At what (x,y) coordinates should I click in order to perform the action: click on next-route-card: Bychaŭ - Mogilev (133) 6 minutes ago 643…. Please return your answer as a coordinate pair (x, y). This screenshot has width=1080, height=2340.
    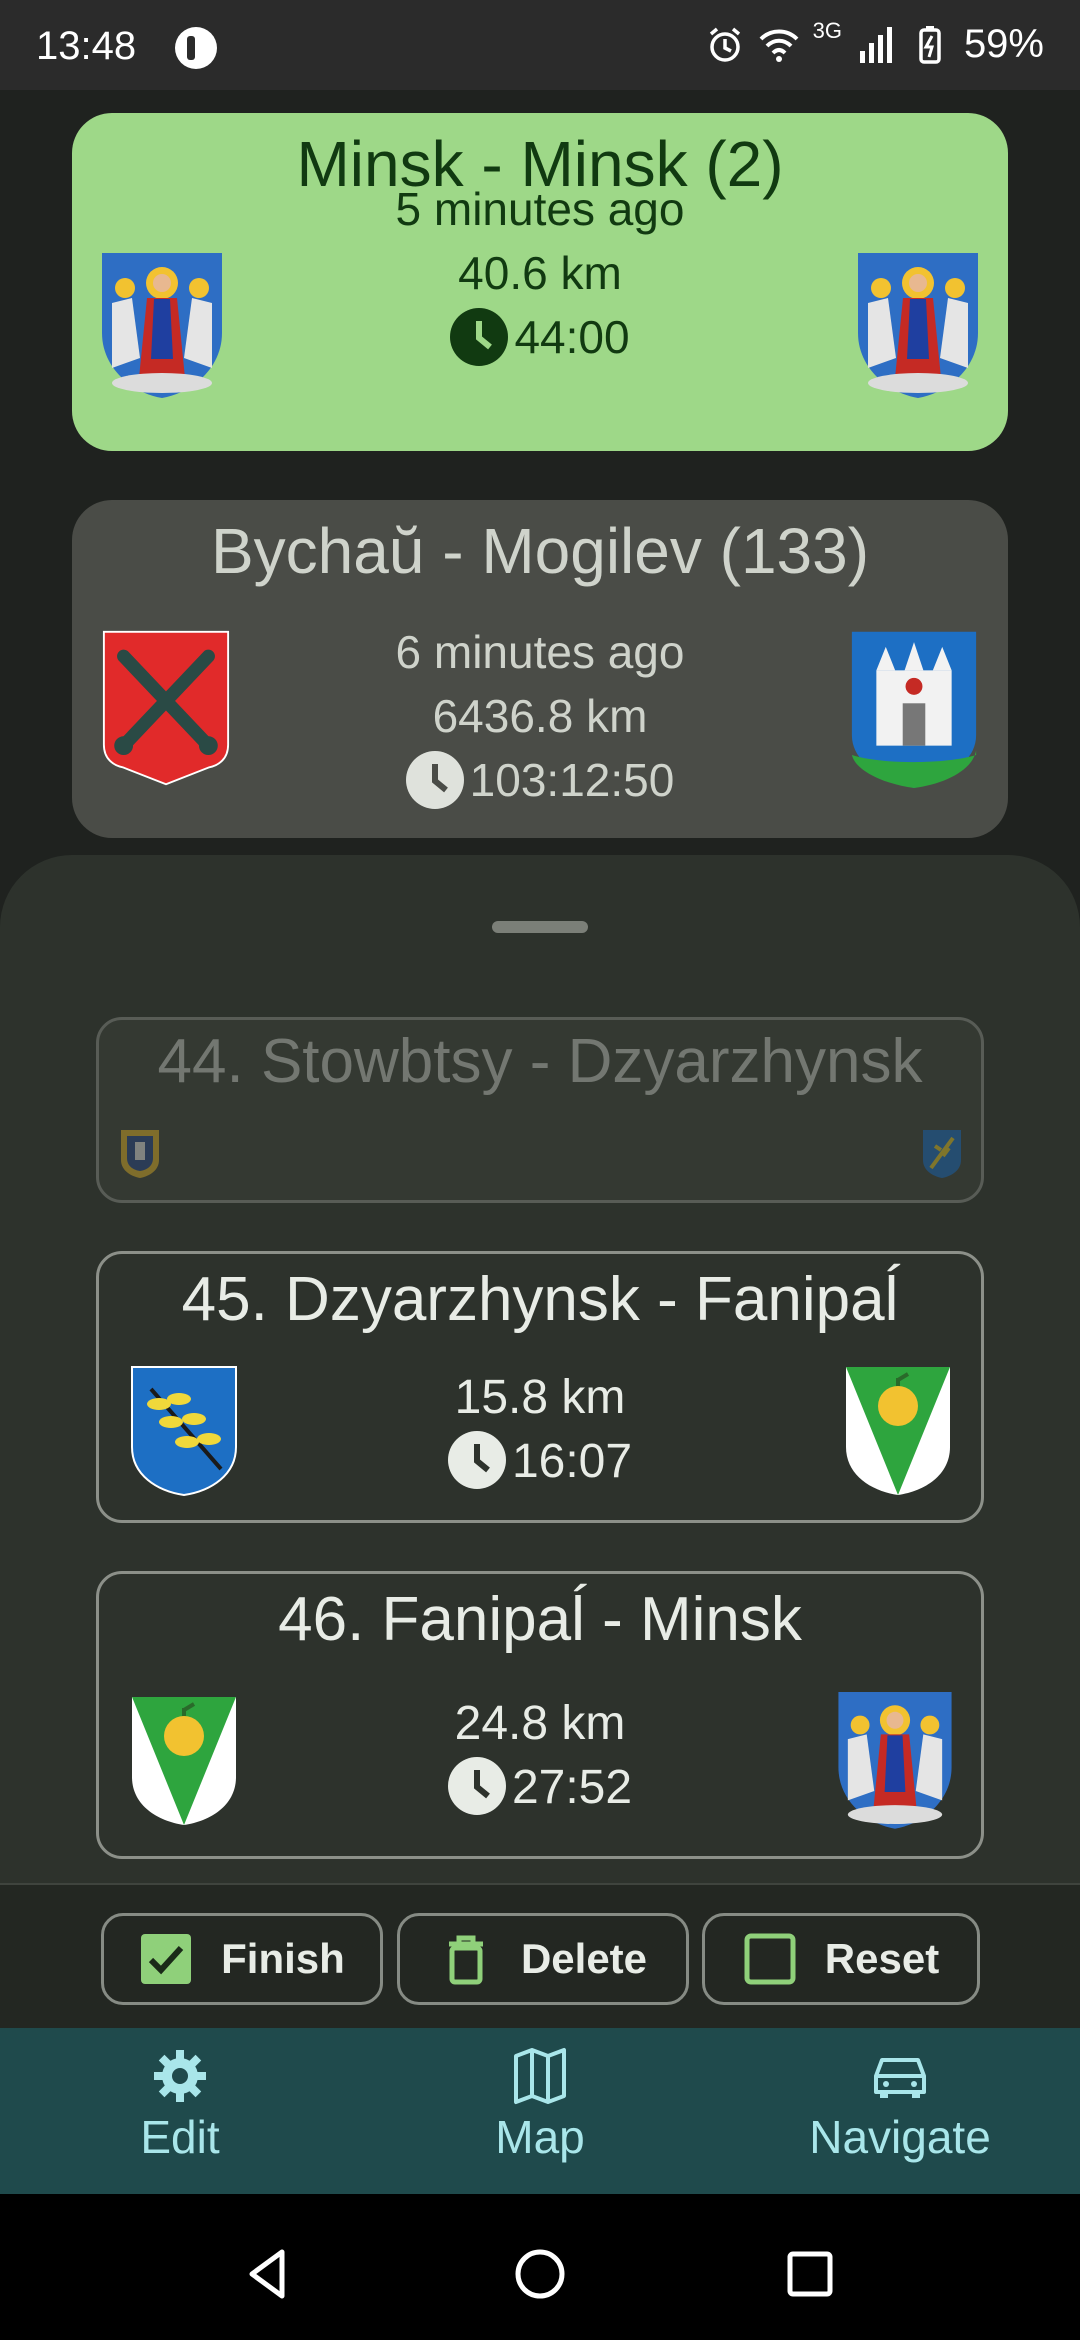
    Looking at the image, I should click on (540, 669).